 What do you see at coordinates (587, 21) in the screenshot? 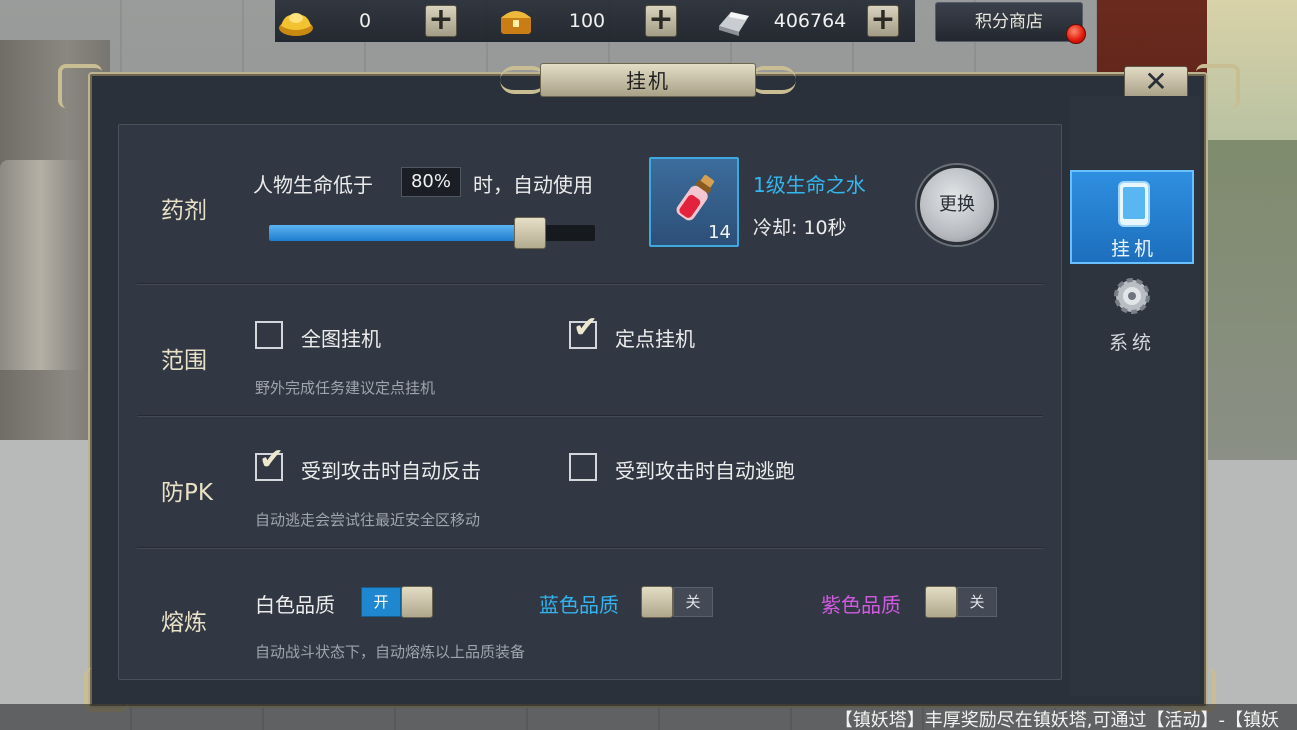
I see `currency-chest-value: 100` at bounding box center [587, 21].